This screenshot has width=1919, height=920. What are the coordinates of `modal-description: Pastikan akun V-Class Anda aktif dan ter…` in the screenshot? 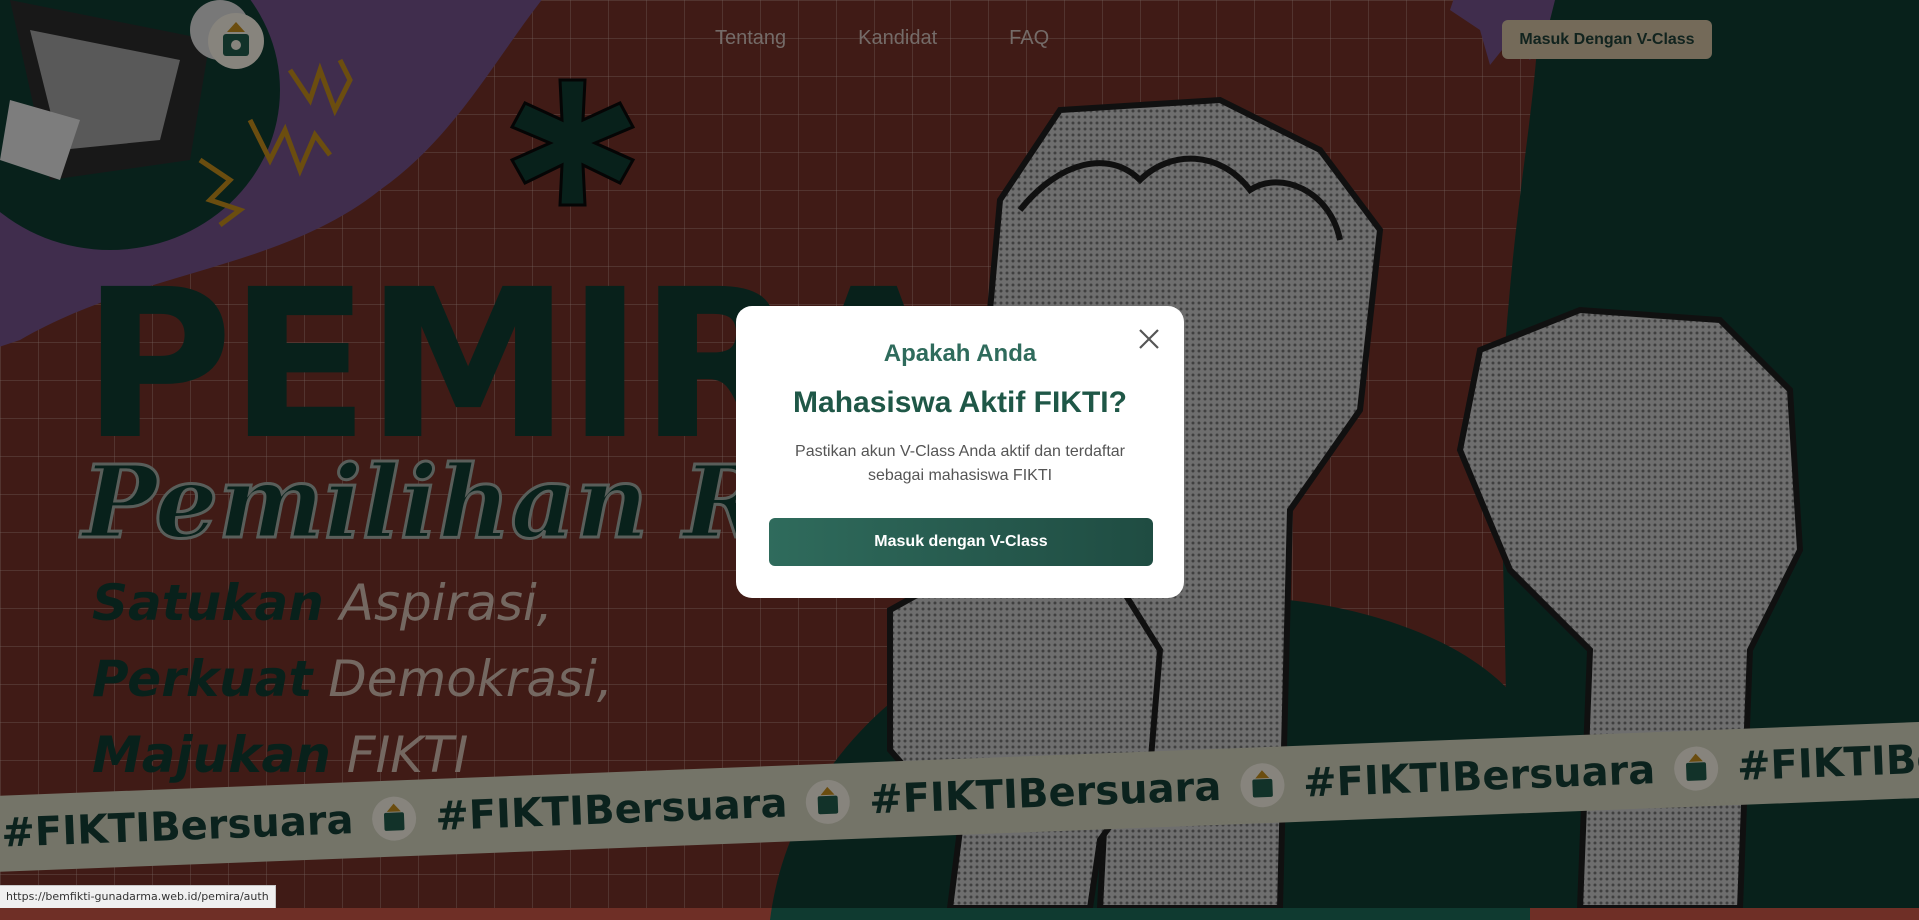 It's located at (960, 463).